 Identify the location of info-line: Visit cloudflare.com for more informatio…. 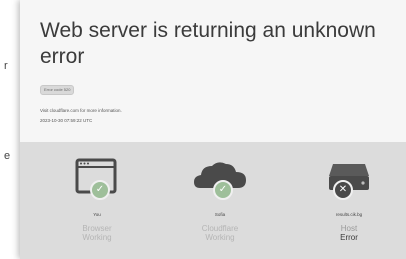
(81, 110).